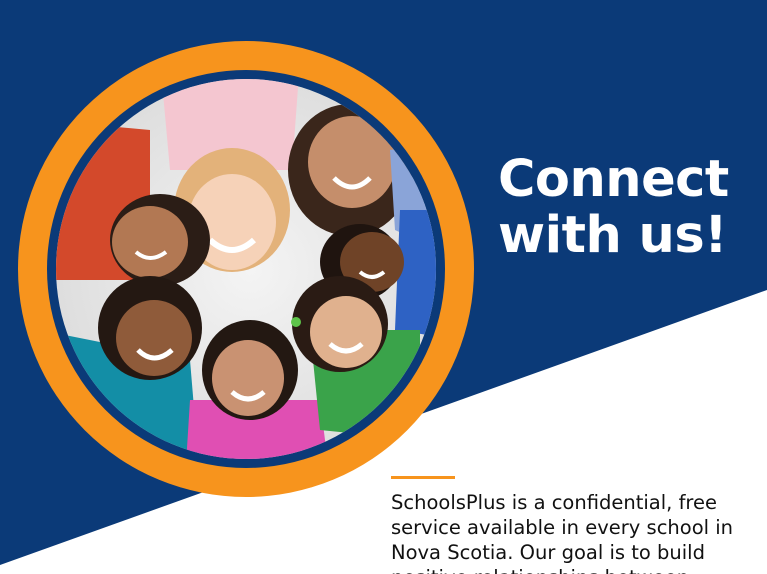  Describe the element at coordinates (575, 569) in the screenshot. I see `body-line-4: positive relationships between` at that location.